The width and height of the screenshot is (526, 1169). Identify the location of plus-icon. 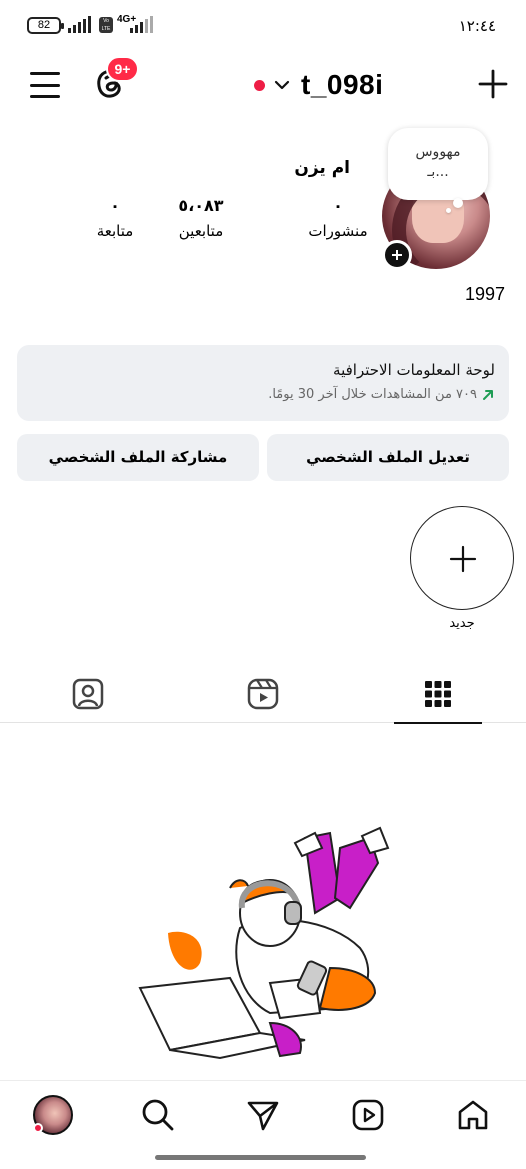
(463, 559).